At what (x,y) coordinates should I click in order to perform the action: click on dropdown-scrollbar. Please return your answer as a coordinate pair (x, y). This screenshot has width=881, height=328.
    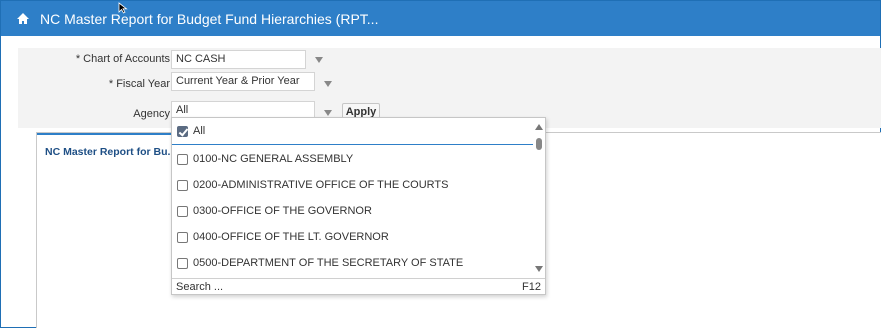
    Looking at the image, I should click on (539, 198).